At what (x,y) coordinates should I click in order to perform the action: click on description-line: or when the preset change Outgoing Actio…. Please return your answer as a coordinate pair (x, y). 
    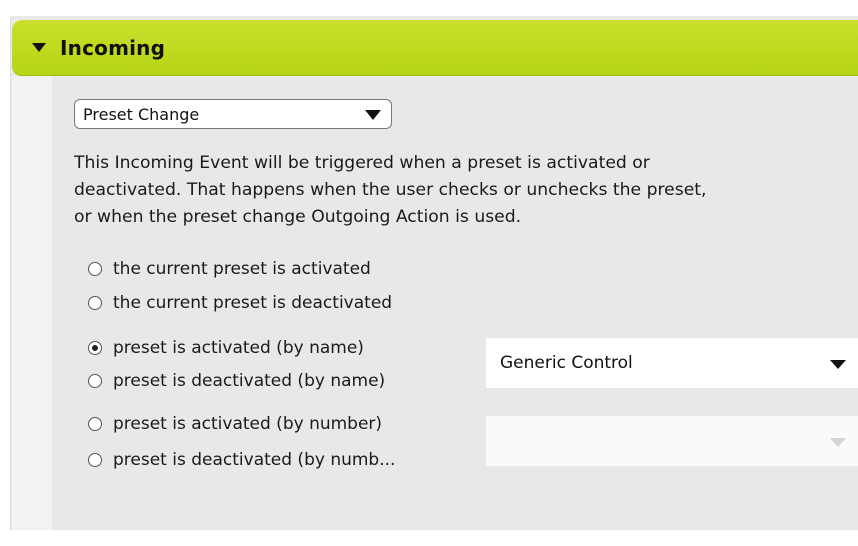
    Looking at the image, I should click on (298, 217).